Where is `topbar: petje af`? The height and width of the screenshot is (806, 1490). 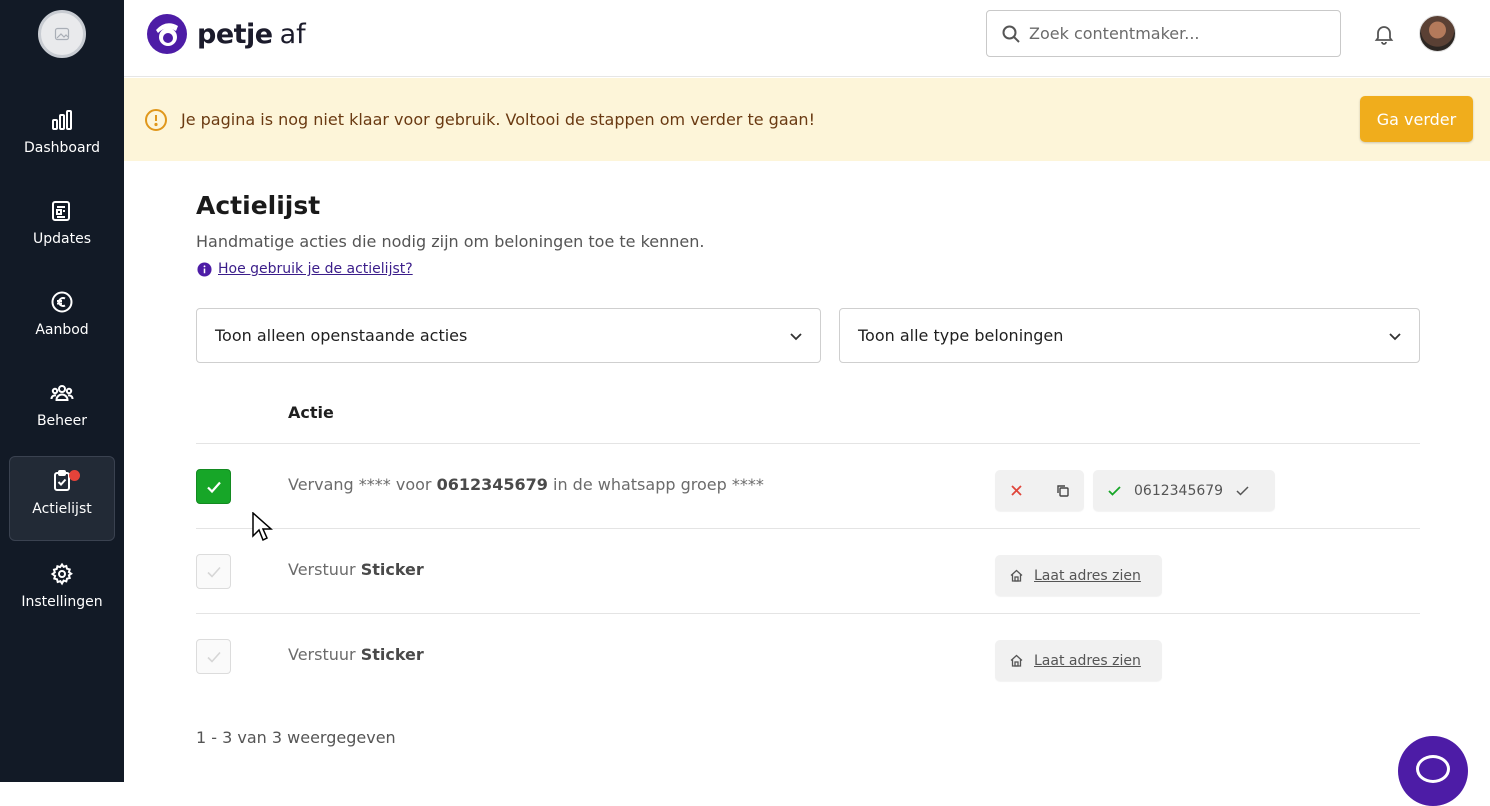 topbar: petje af is located at coordinates (807, 38).